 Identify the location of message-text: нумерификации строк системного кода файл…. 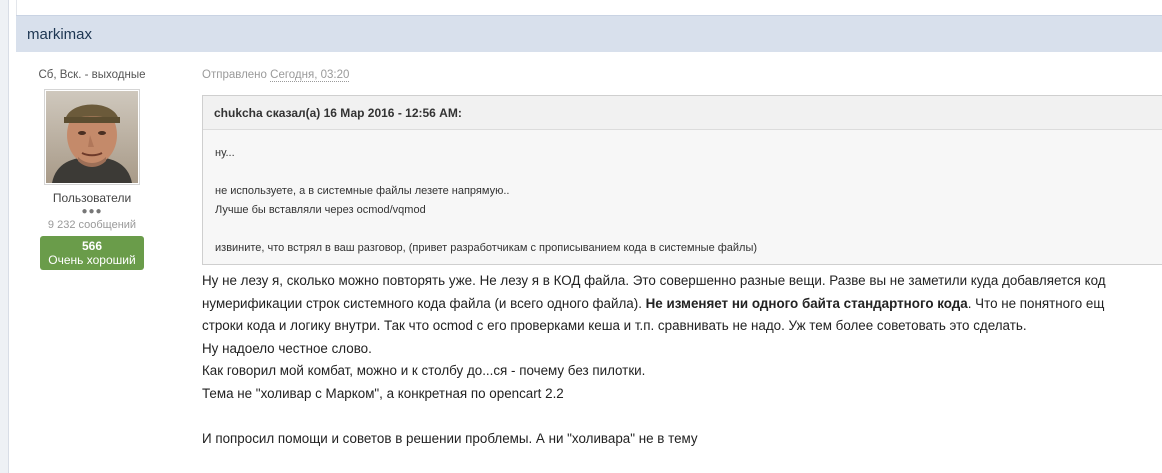
(424, 303).